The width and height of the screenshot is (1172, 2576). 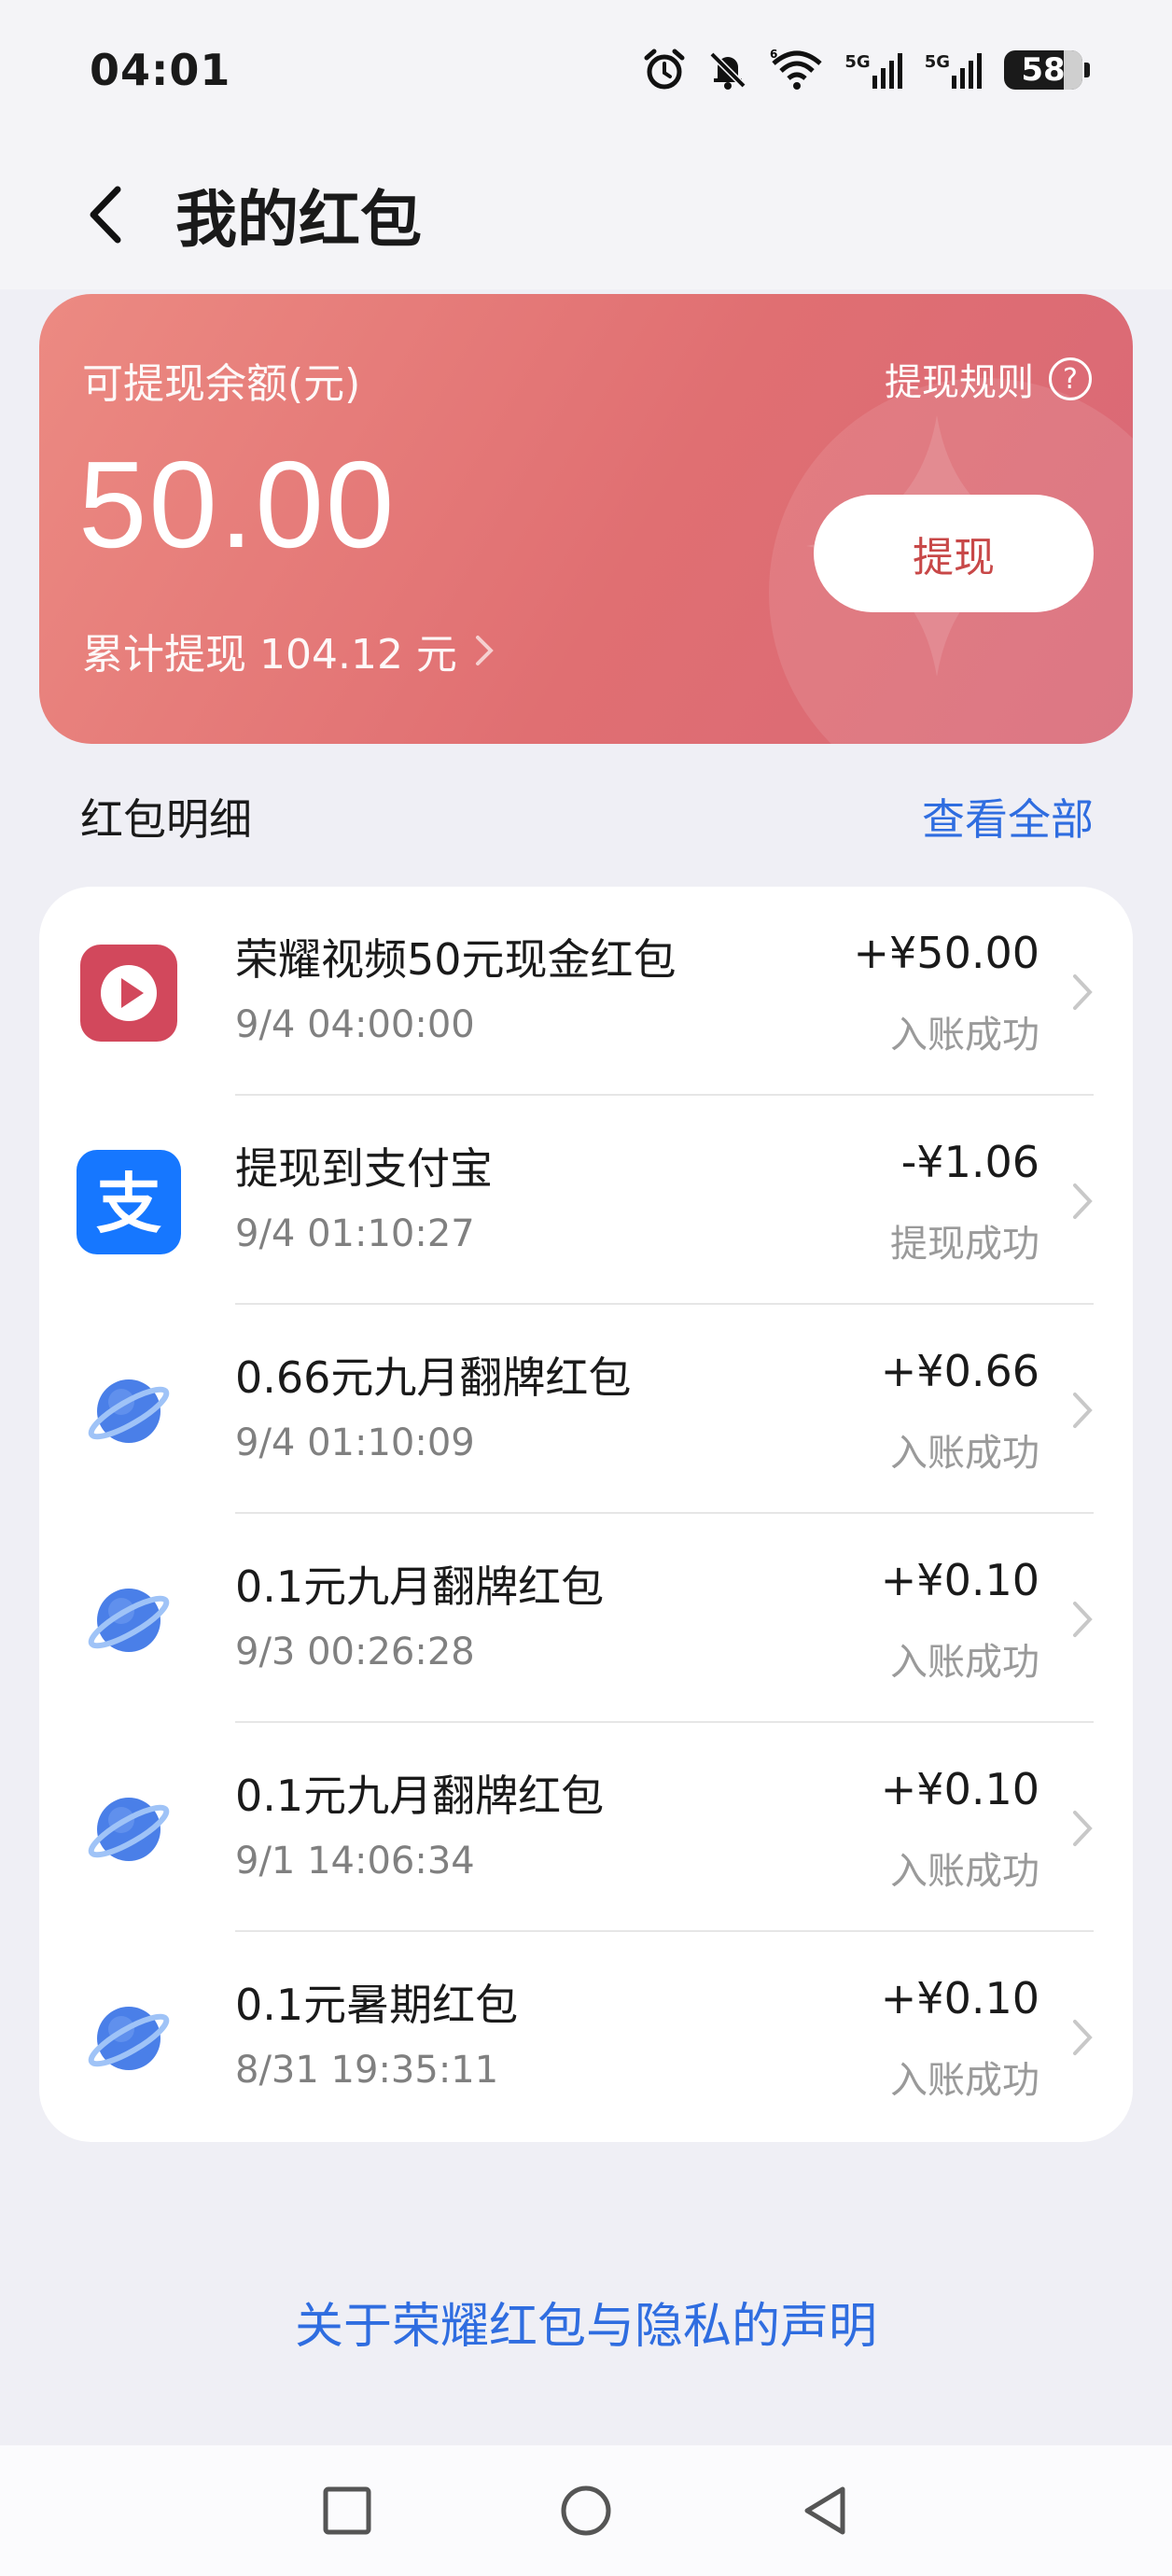 I want to click on mute-bell-icon, so click(x=727, y=70).